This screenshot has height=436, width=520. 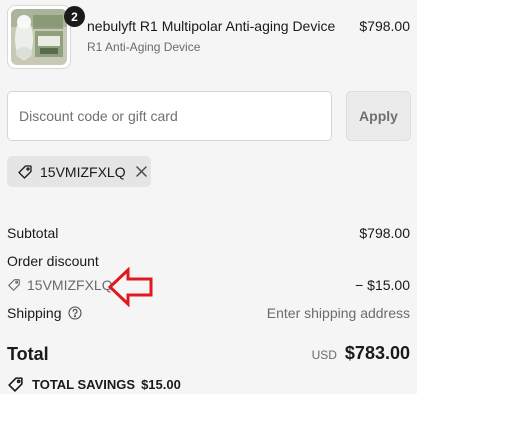 What do you see at coordinates (74, 16) in the screenshot?
I see `quantity-badge: 2` at bounding box center [74, 16].